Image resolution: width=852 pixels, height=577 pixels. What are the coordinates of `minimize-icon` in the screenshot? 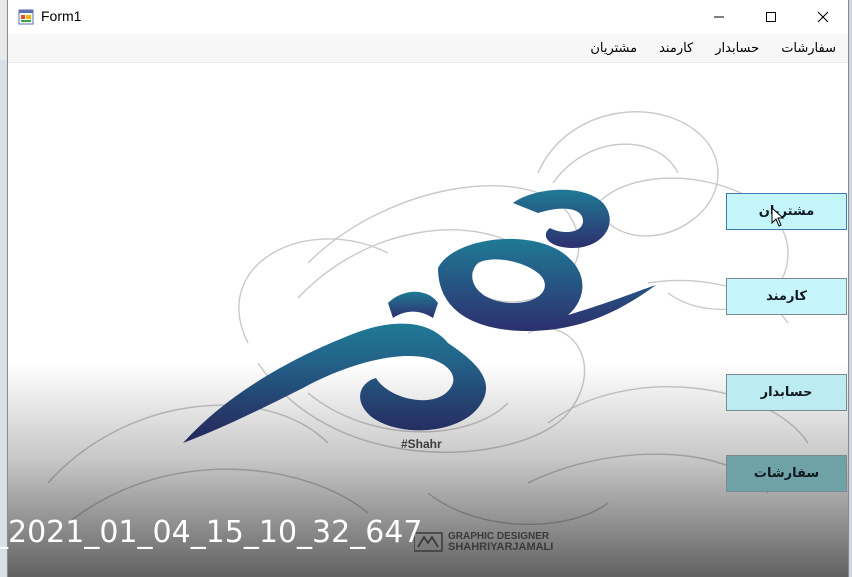 It's located at (719, 17).